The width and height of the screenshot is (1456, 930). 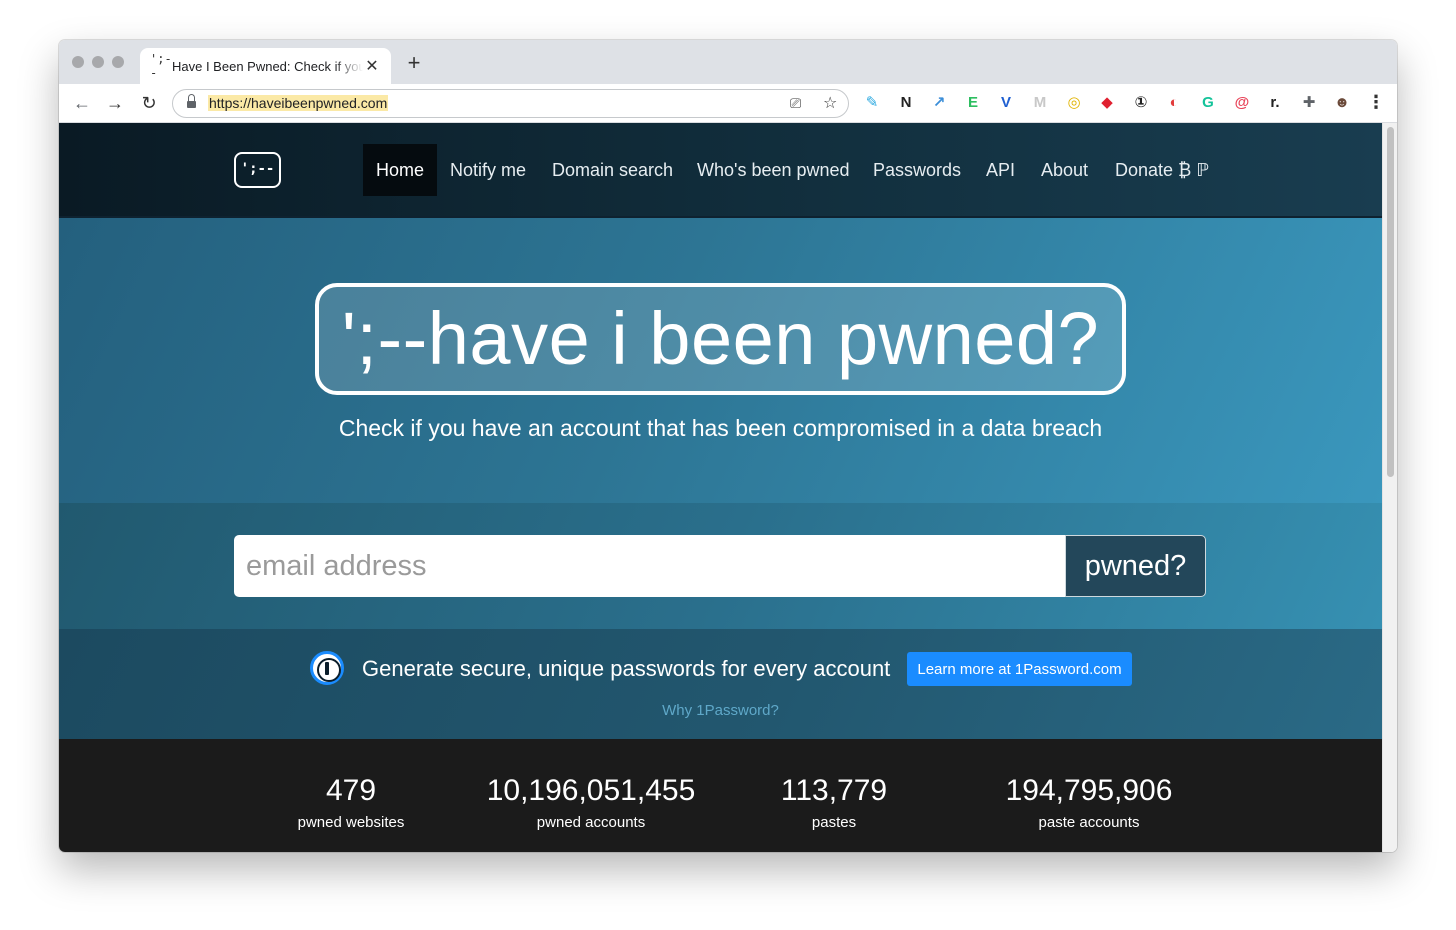 What do you see at coordinates (327, 668) in the screenshot?
I see `onepassword-logo-icon` at bounding box center [327, 668].